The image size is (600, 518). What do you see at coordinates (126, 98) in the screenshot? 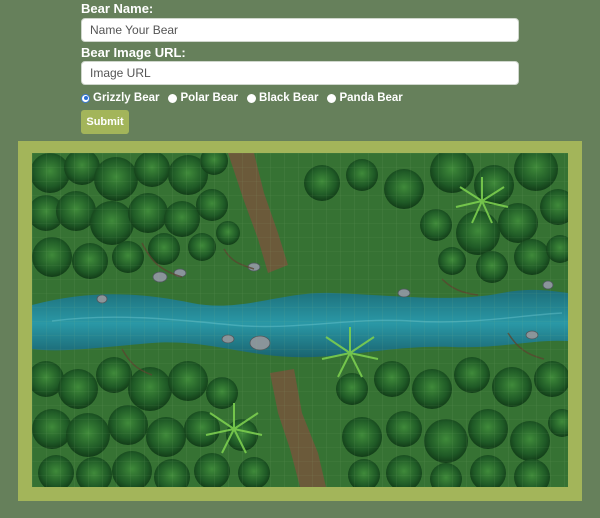
I see `radio-label: Grizzly Bear` at bounding box center [126, 98].